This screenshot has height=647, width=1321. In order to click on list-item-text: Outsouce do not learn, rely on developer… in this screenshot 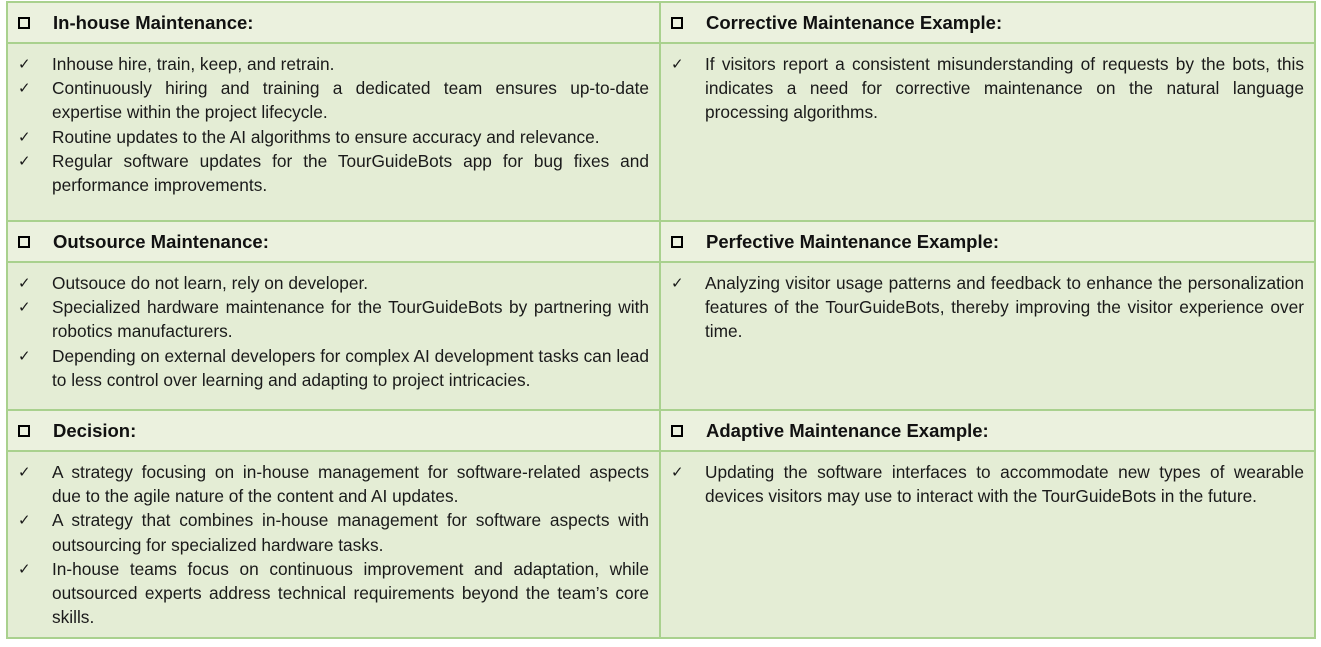, I will do `click(210, 283)`.